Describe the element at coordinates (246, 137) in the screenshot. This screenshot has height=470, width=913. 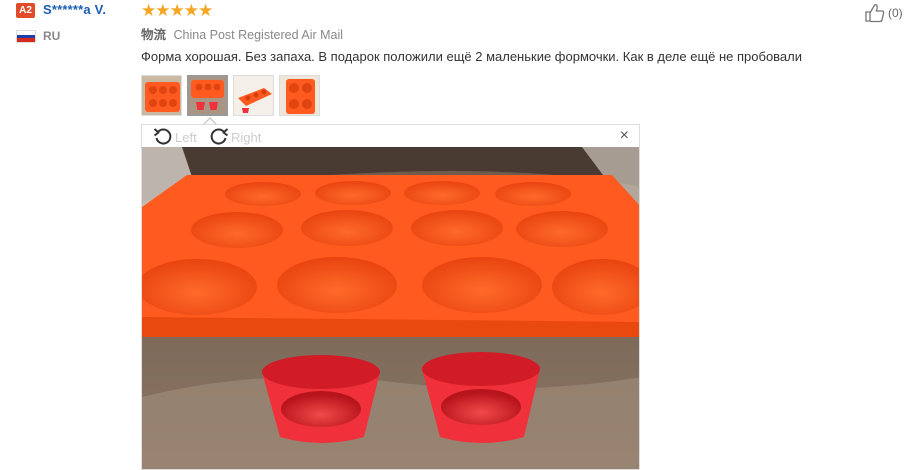
I see `rotate-right-label: Right` at that location.